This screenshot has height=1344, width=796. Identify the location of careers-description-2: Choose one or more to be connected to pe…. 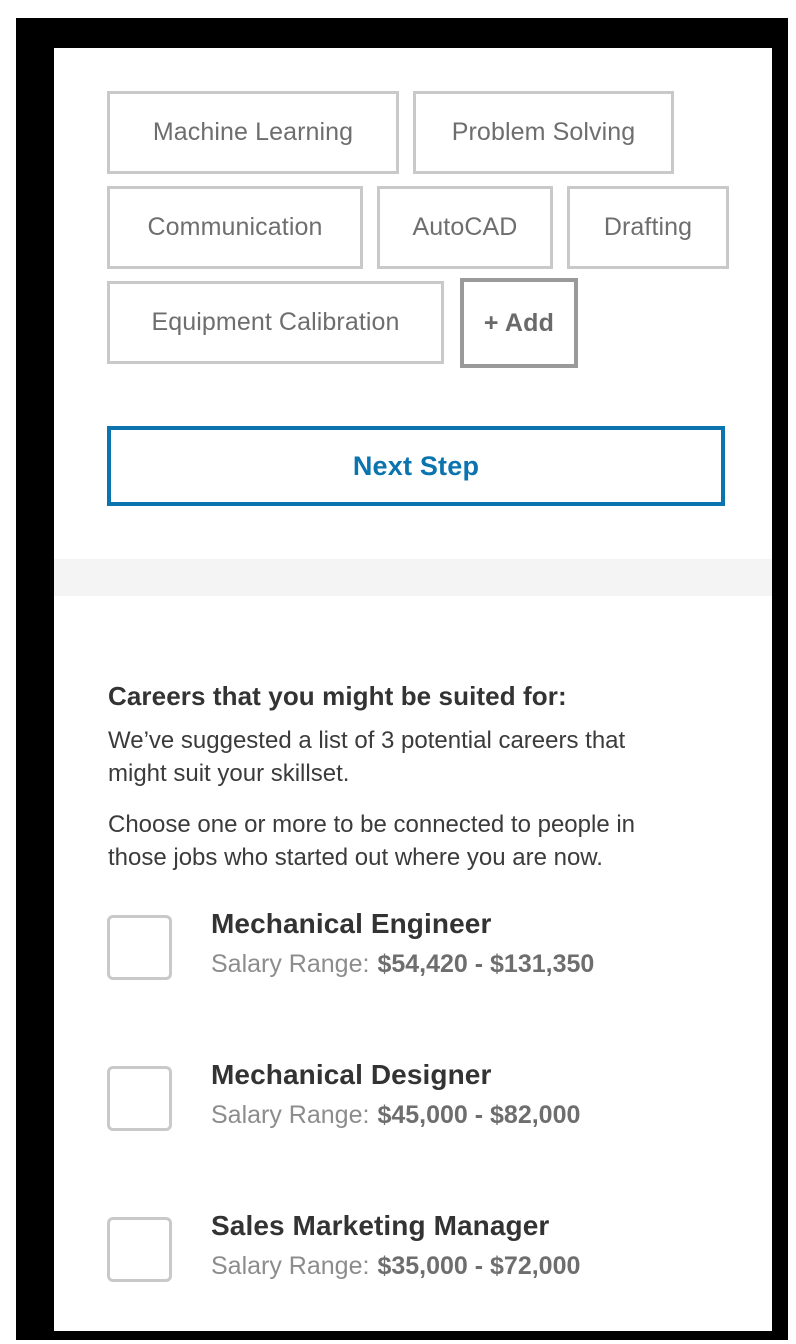
(372, 841).